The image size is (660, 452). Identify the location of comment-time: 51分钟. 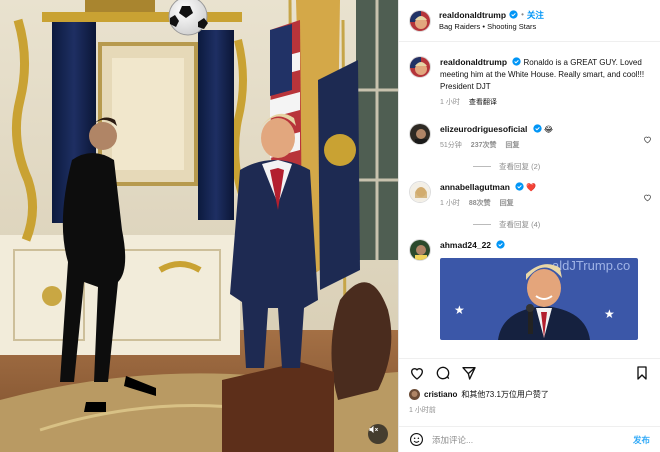
(451, 145).